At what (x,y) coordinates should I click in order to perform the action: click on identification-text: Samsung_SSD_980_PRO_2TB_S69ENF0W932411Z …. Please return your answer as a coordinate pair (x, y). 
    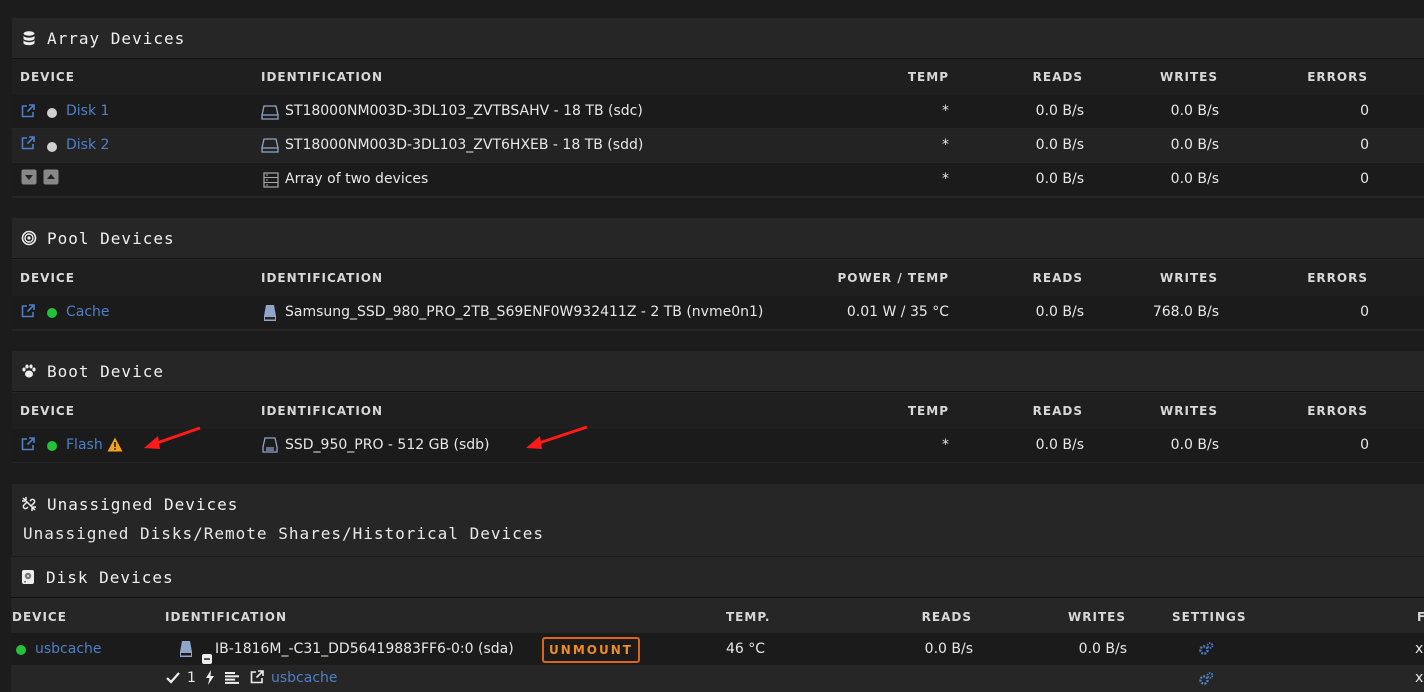
    Looking at the image, I should click on (524, 312).